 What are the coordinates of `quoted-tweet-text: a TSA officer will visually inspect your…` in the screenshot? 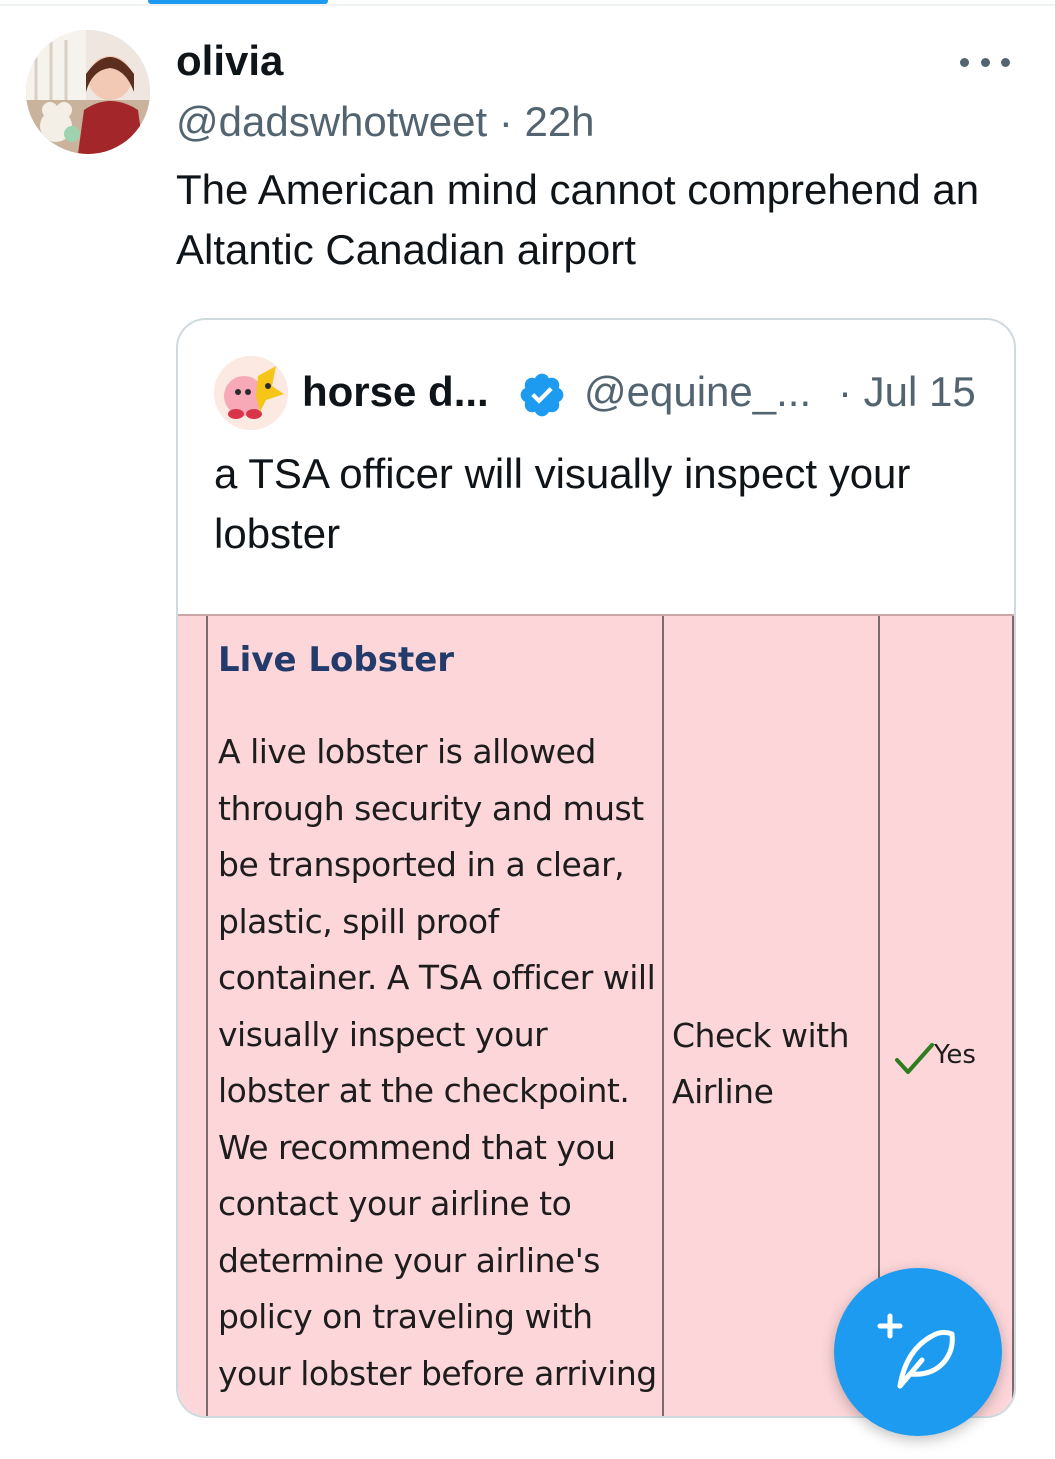 It's located at (562, 503).